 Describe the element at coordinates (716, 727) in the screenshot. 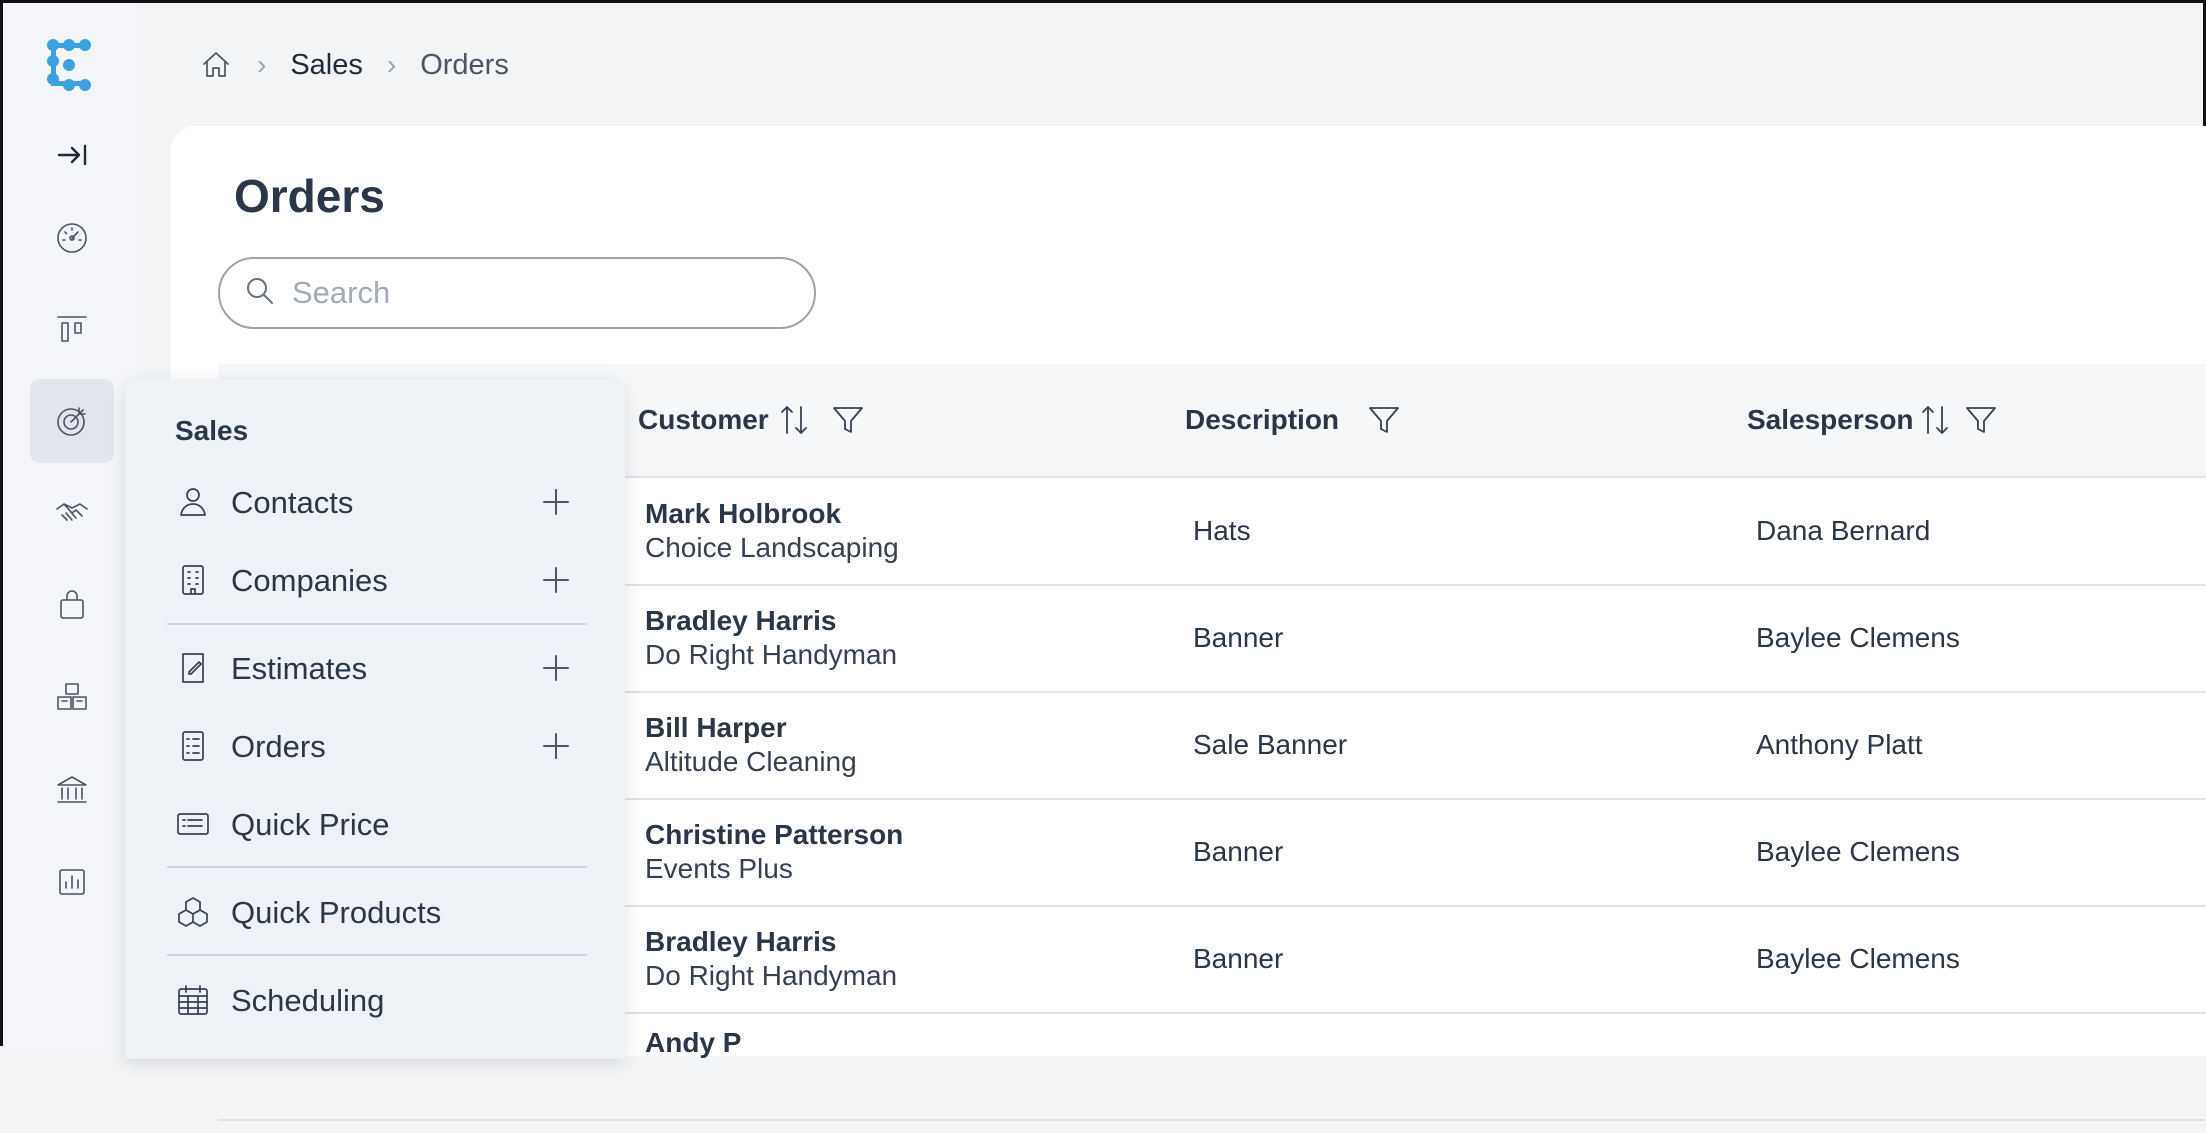

I see `customer-name: Bill Harper` at that location.